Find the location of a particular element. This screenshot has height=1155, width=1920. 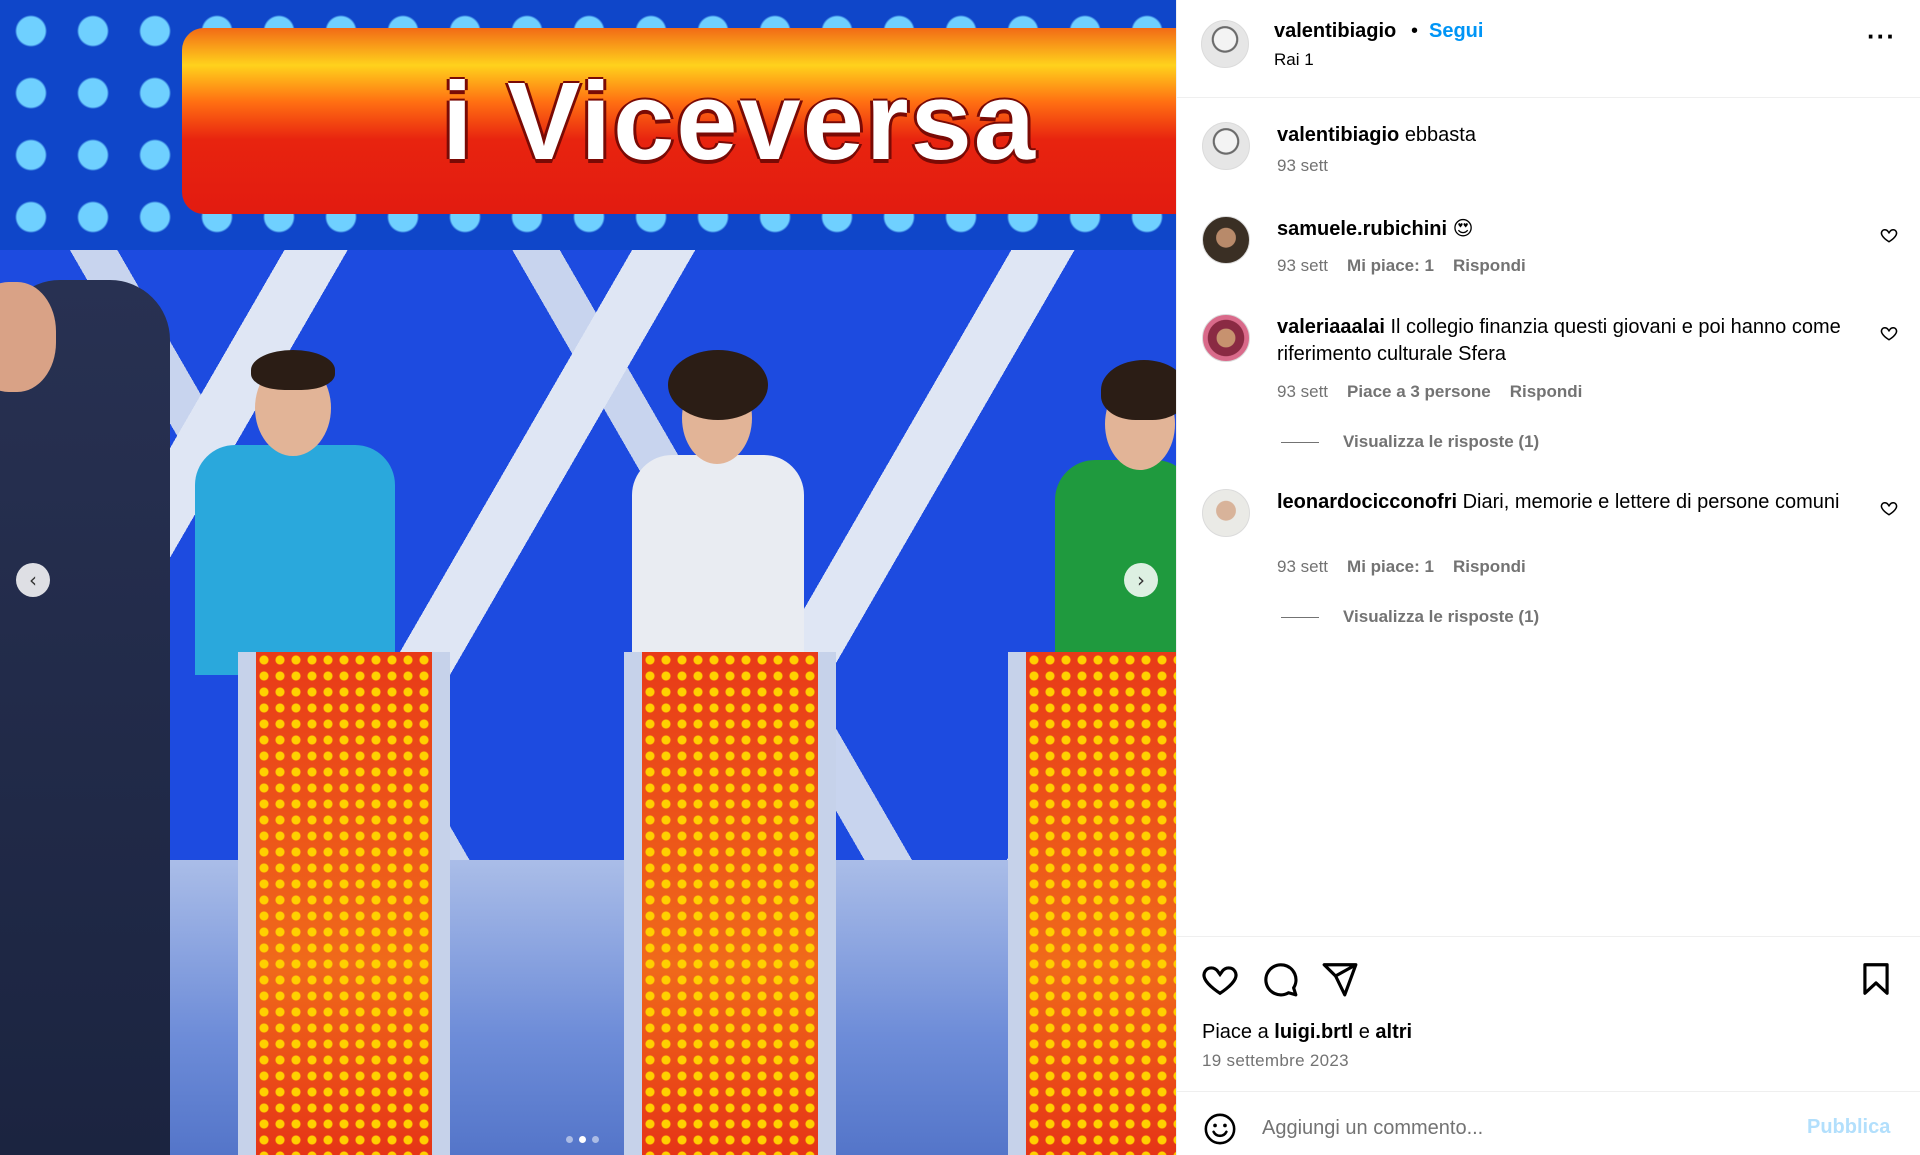

likes-user: luigi.brtl is located at coordinates (1313, 1032).